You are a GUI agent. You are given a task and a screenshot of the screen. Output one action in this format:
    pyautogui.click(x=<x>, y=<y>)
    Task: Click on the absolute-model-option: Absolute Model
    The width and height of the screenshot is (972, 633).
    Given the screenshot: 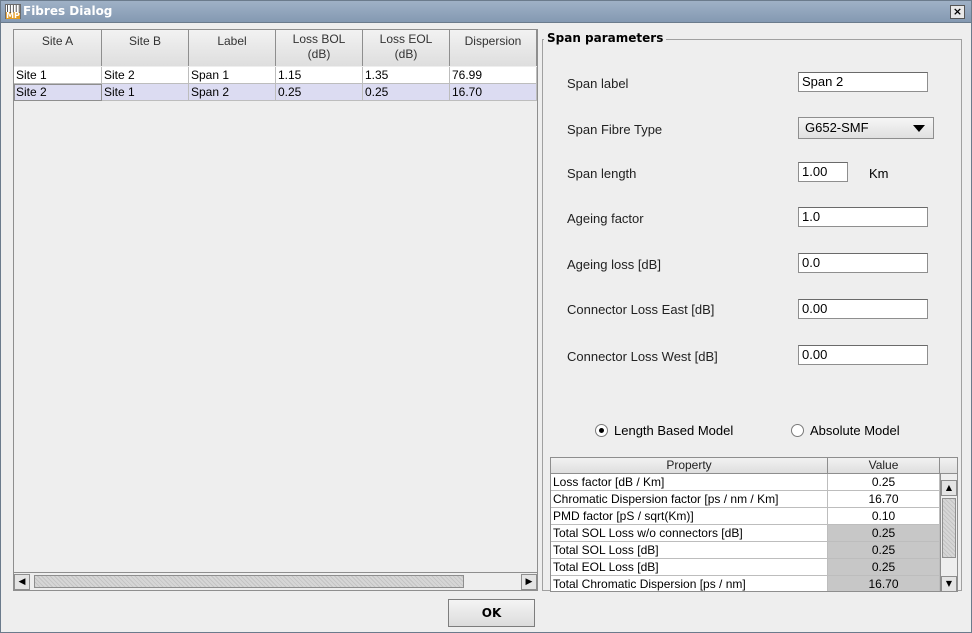 What is the action you would take?
    pyautogui.click(x=845, y=430)
    